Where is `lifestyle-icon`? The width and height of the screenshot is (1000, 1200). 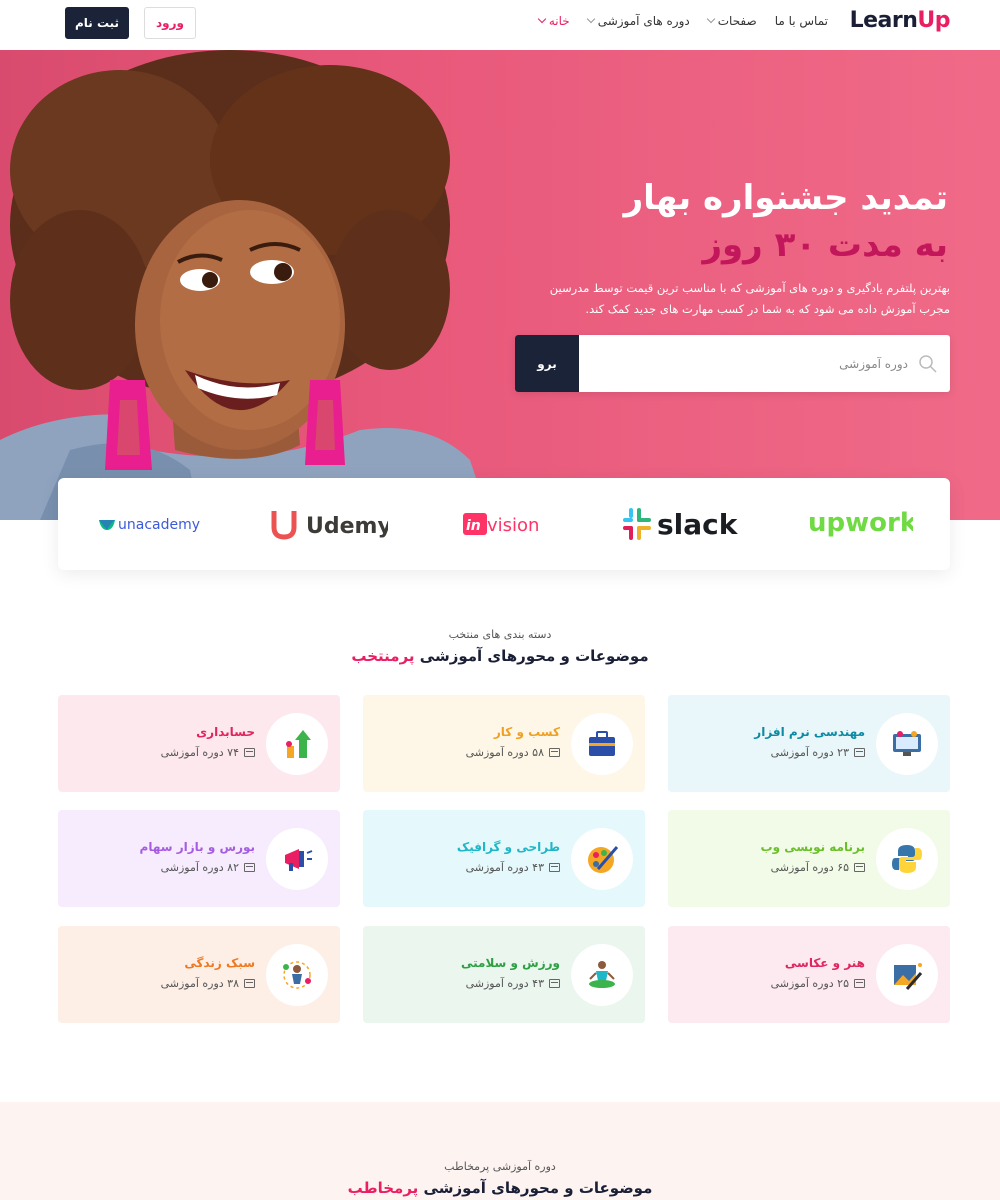
lifestyle-icon is located at coordinates (297, 975).